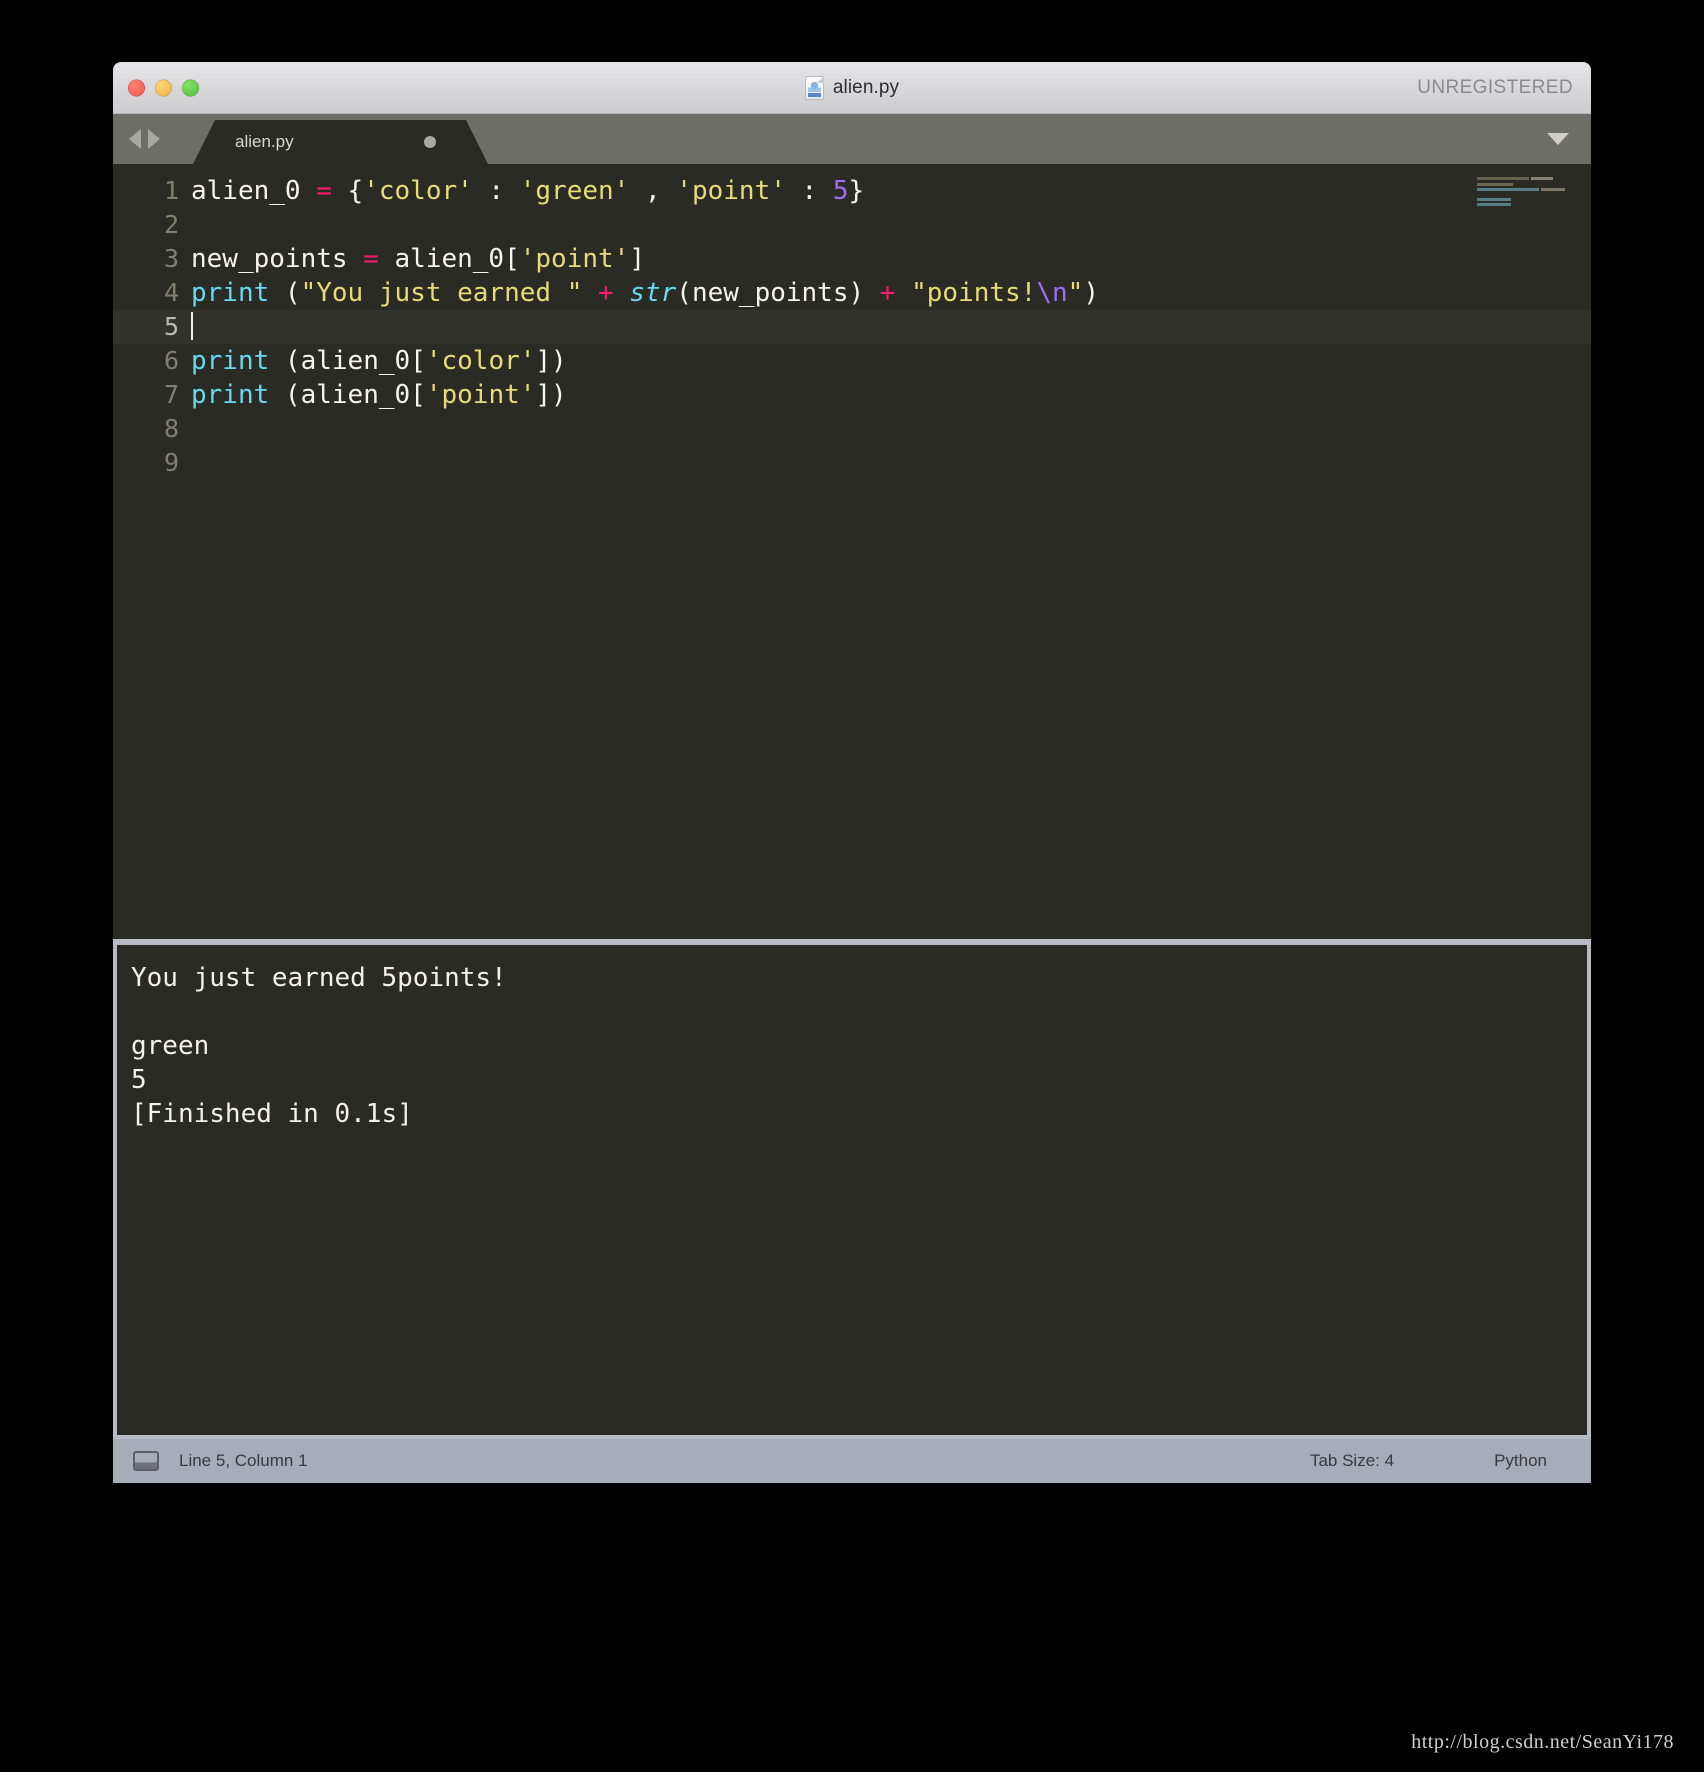 The width and height of the screenshot is (1704, 1772). What do you see at coordinates (852, 395) in the screenshot?
I see `code-line: 7 print (alien_0['point'])` at bounding box center [852, 395].